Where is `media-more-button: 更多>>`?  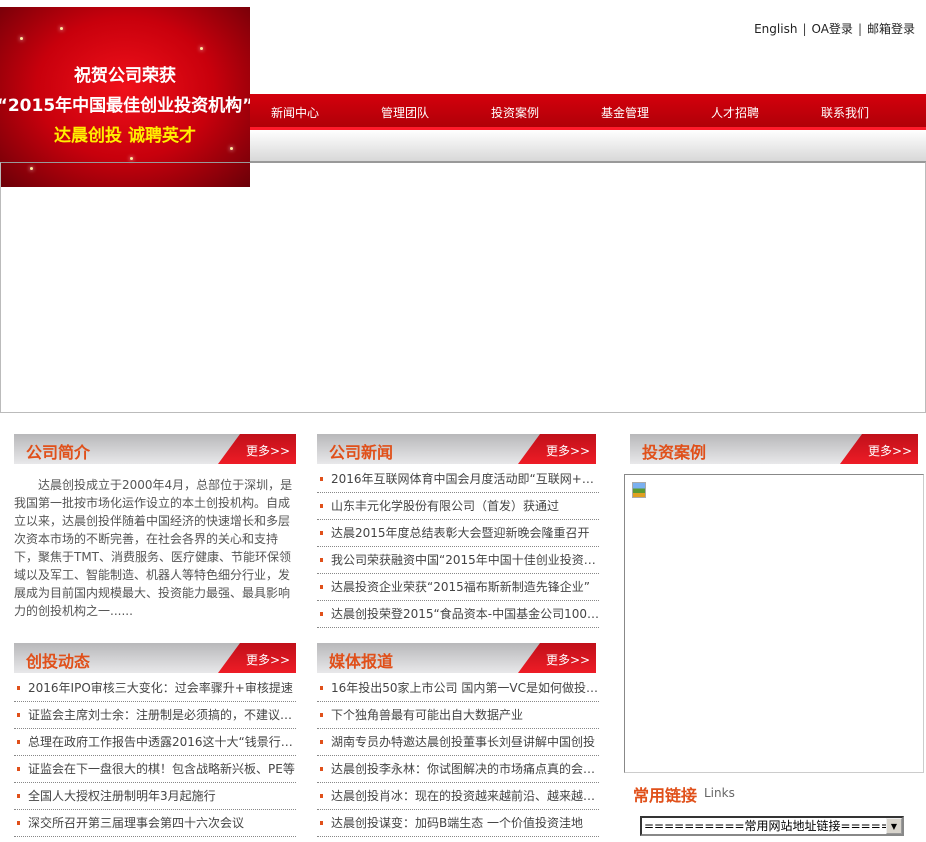 media-more-button: 更多>> is located at coordinates (557, 658).